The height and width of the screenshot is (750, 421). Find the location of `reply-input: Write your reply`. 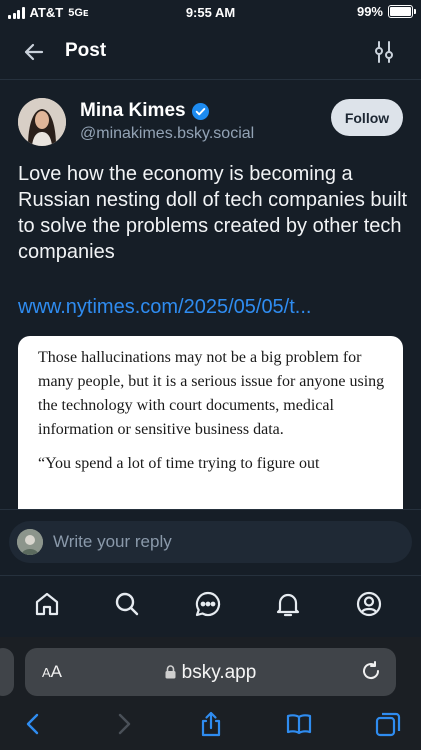

reply-input: Write your reply is located at coordinates (210, 542).